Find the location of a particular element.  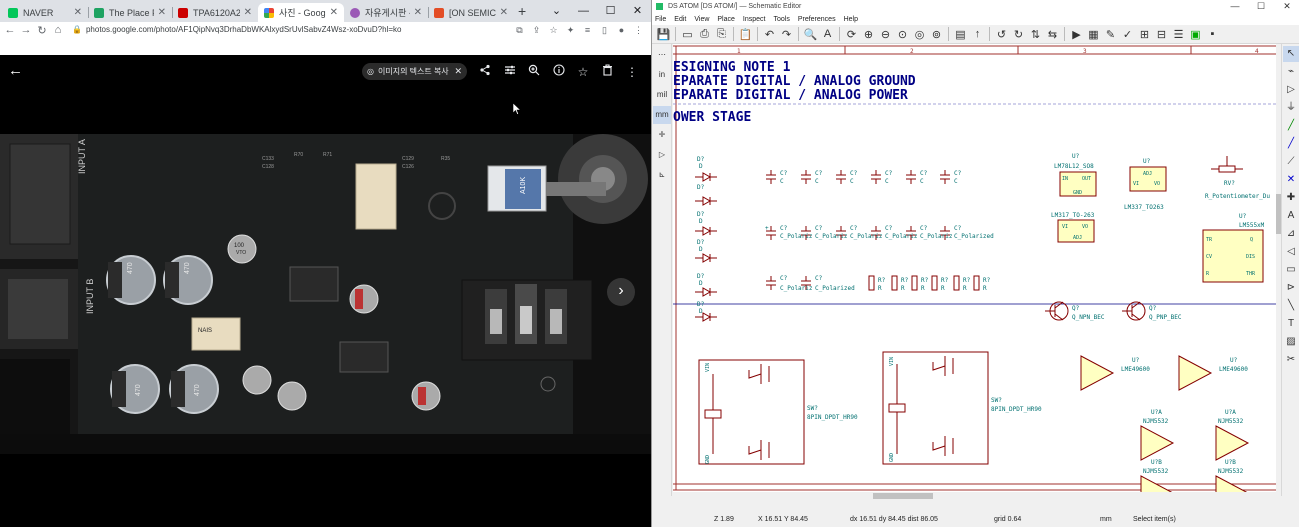

find-replace-icon: A is located at coordinates (827, 34).